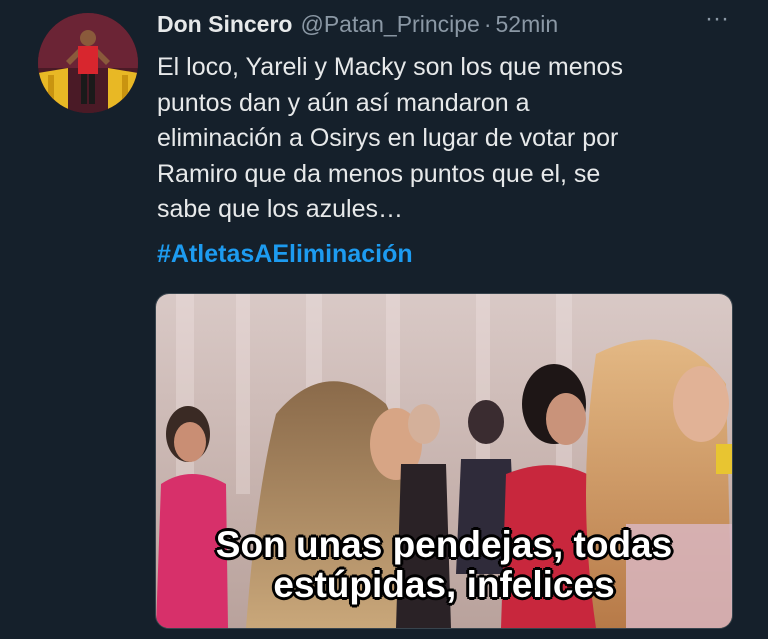 Image resolution: width=768 pixels, height=639 pixels. What do you see at coordinates (224, 24) in the screenshot?
I see `display-name: Don Sincero` at bounding box center [224, 24].